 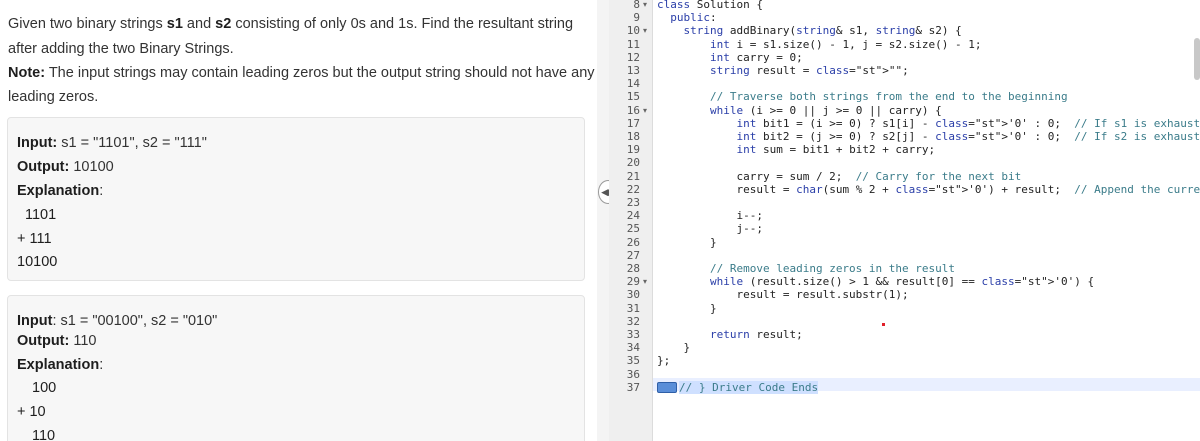 What do you see at coordinates (796, 149) in the screenshot?
I see `code-line: int sum = bit1 + bit2 + carry;` at bounding box center [796, 149].